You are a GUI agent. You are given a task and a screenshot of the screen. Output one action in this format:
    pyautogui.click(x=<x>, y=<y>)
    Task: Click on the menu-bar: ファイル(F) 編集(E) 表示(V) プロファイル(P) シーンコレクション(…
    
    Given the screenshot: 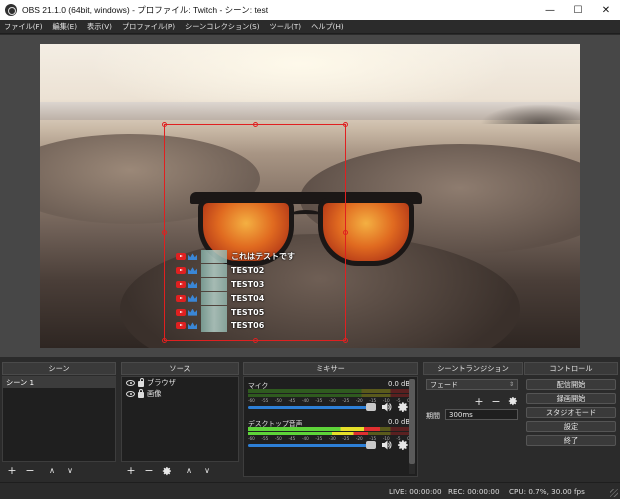 What is the action you would take?
    pyautogui.click(x=310, y=27)
    